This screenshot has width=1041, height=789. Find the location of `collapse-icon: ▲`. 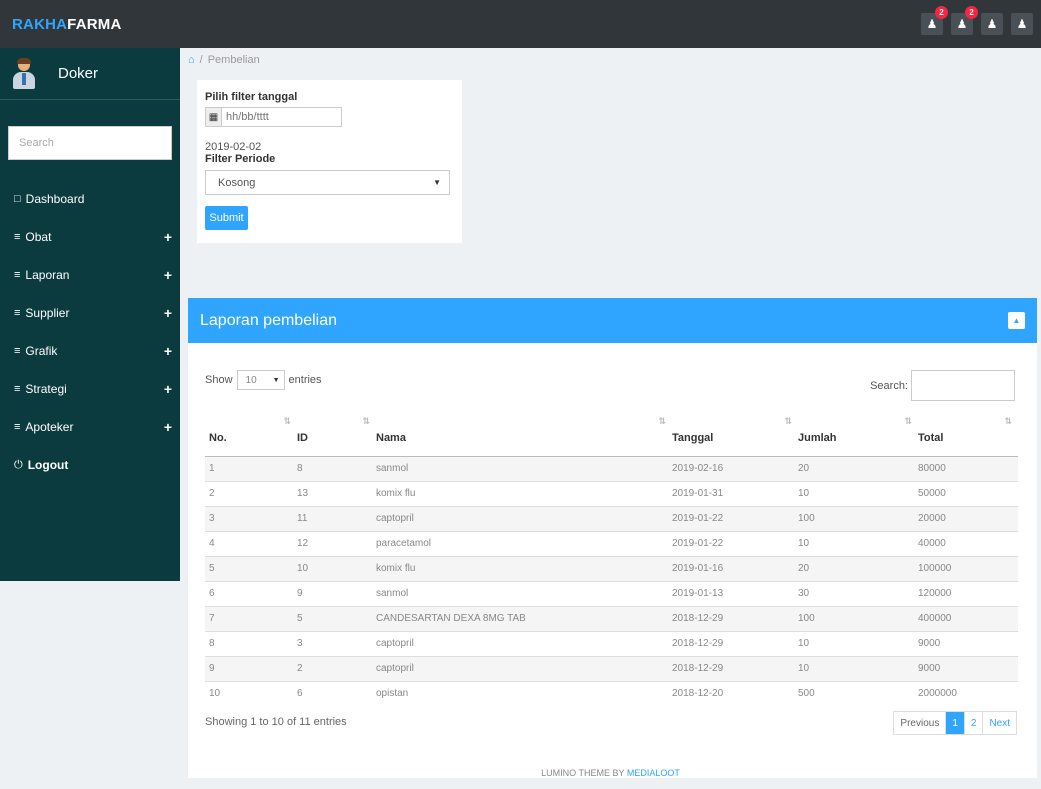

collapse-icon: ▲ is located at coordinates (1016, 320).